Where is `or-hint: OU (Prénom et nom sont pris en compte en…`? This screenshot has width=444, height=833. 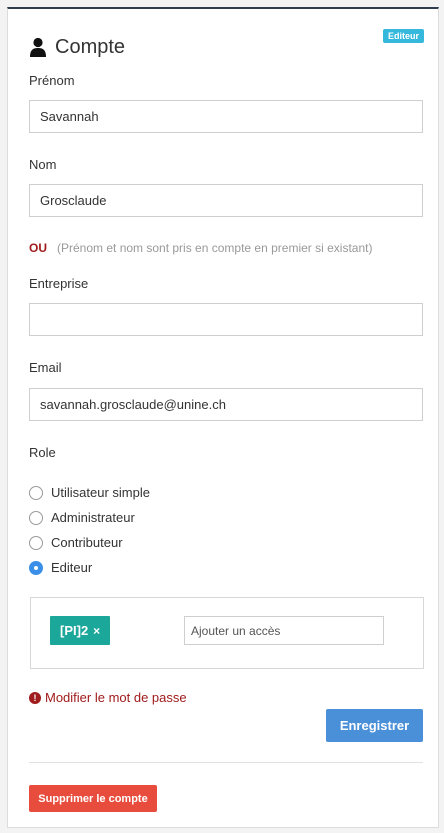 or-hint: OU (Prénom et nom sont pris en compte en… is located at coordinates (200, 248).